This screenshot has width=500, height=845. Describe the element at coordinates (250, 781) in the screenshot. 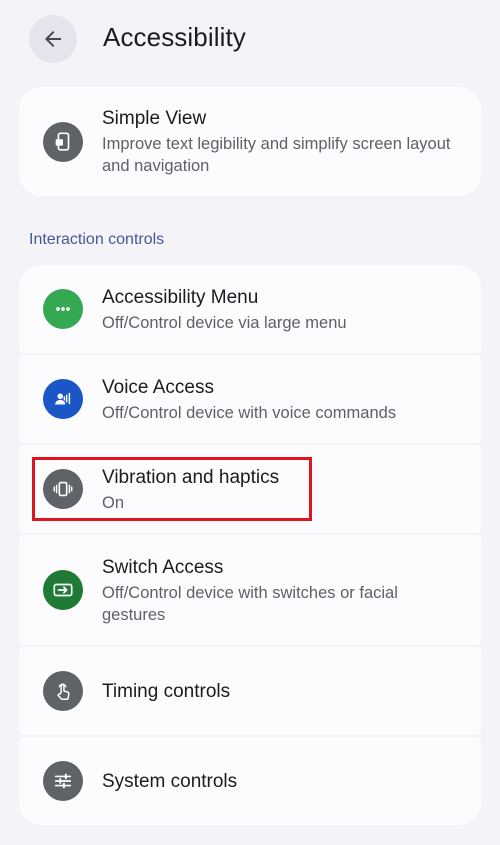

I see `system-controls-item: System controls` at that location.